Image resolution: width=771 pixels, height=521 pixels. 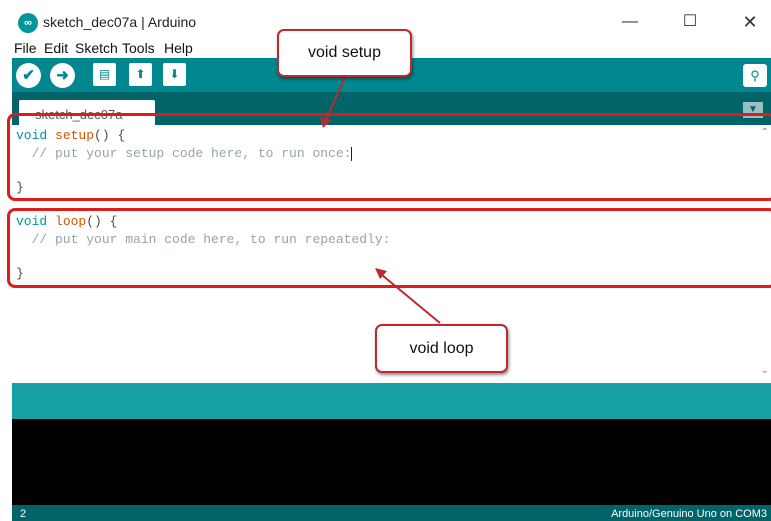 I want to click on new-file-icon: ▤, so click(x=104, y=74).